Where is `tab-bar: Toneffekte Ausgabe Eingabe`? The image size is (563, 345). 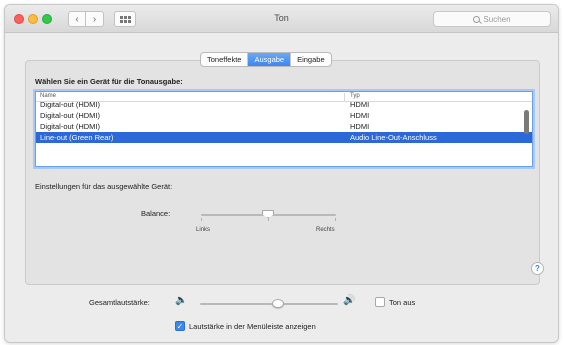 tab-bar: Toneffekte Ausgabe Eingabe is located at coordinates (266, 59).